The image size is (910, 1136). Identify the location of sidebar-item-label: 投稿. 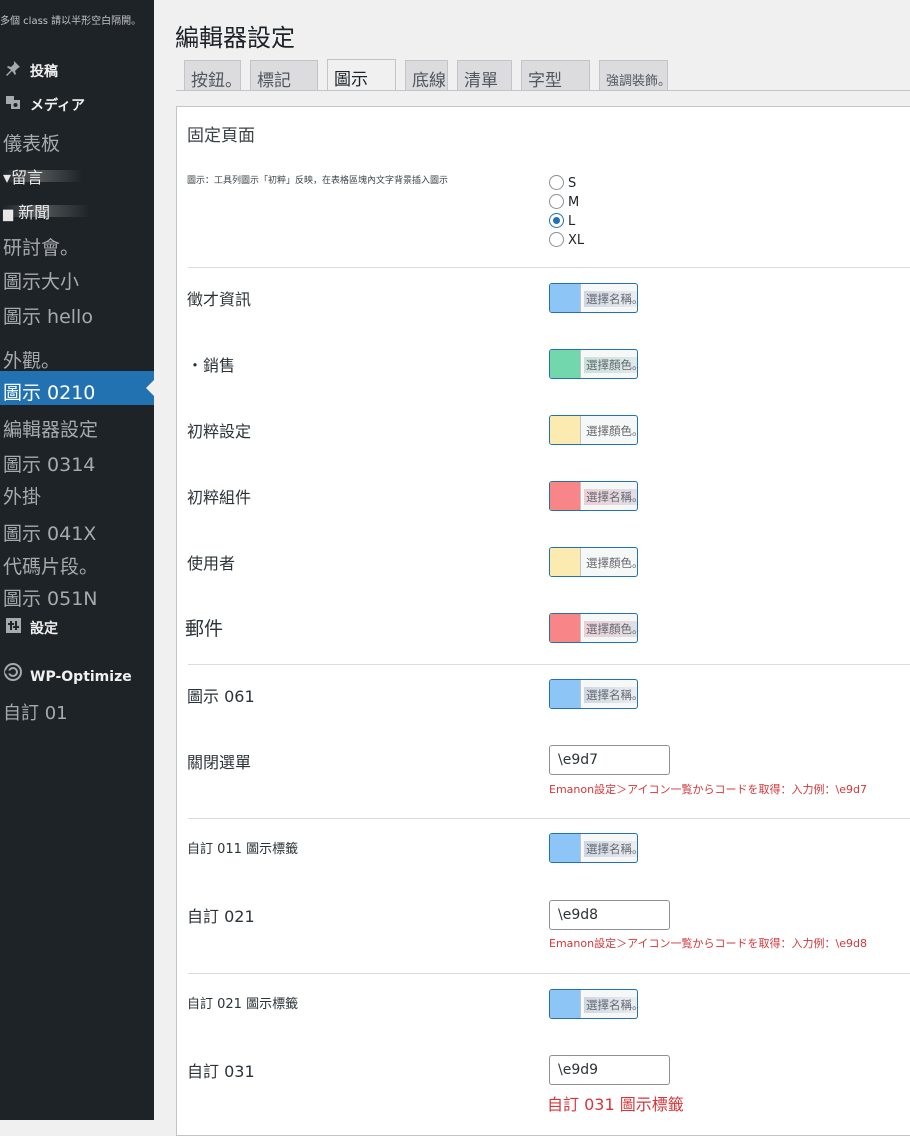
(44, 72).